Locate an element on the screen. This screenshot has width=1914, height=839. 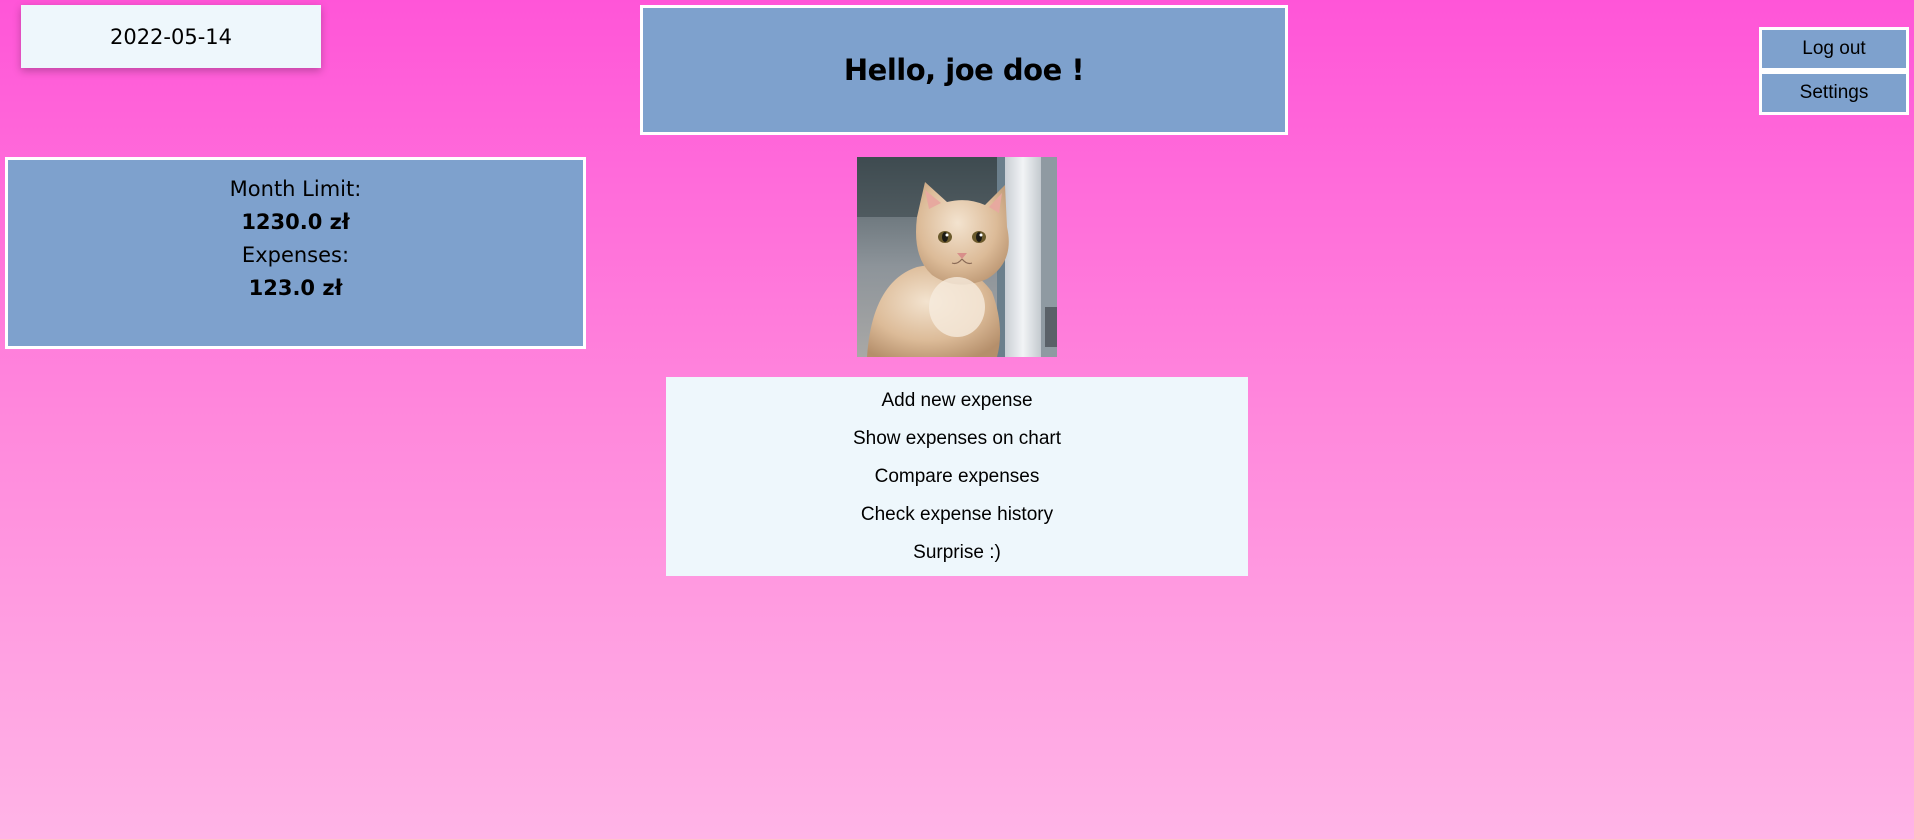
expenses-value: 123.0 zł is located at coordinates (295, 288).